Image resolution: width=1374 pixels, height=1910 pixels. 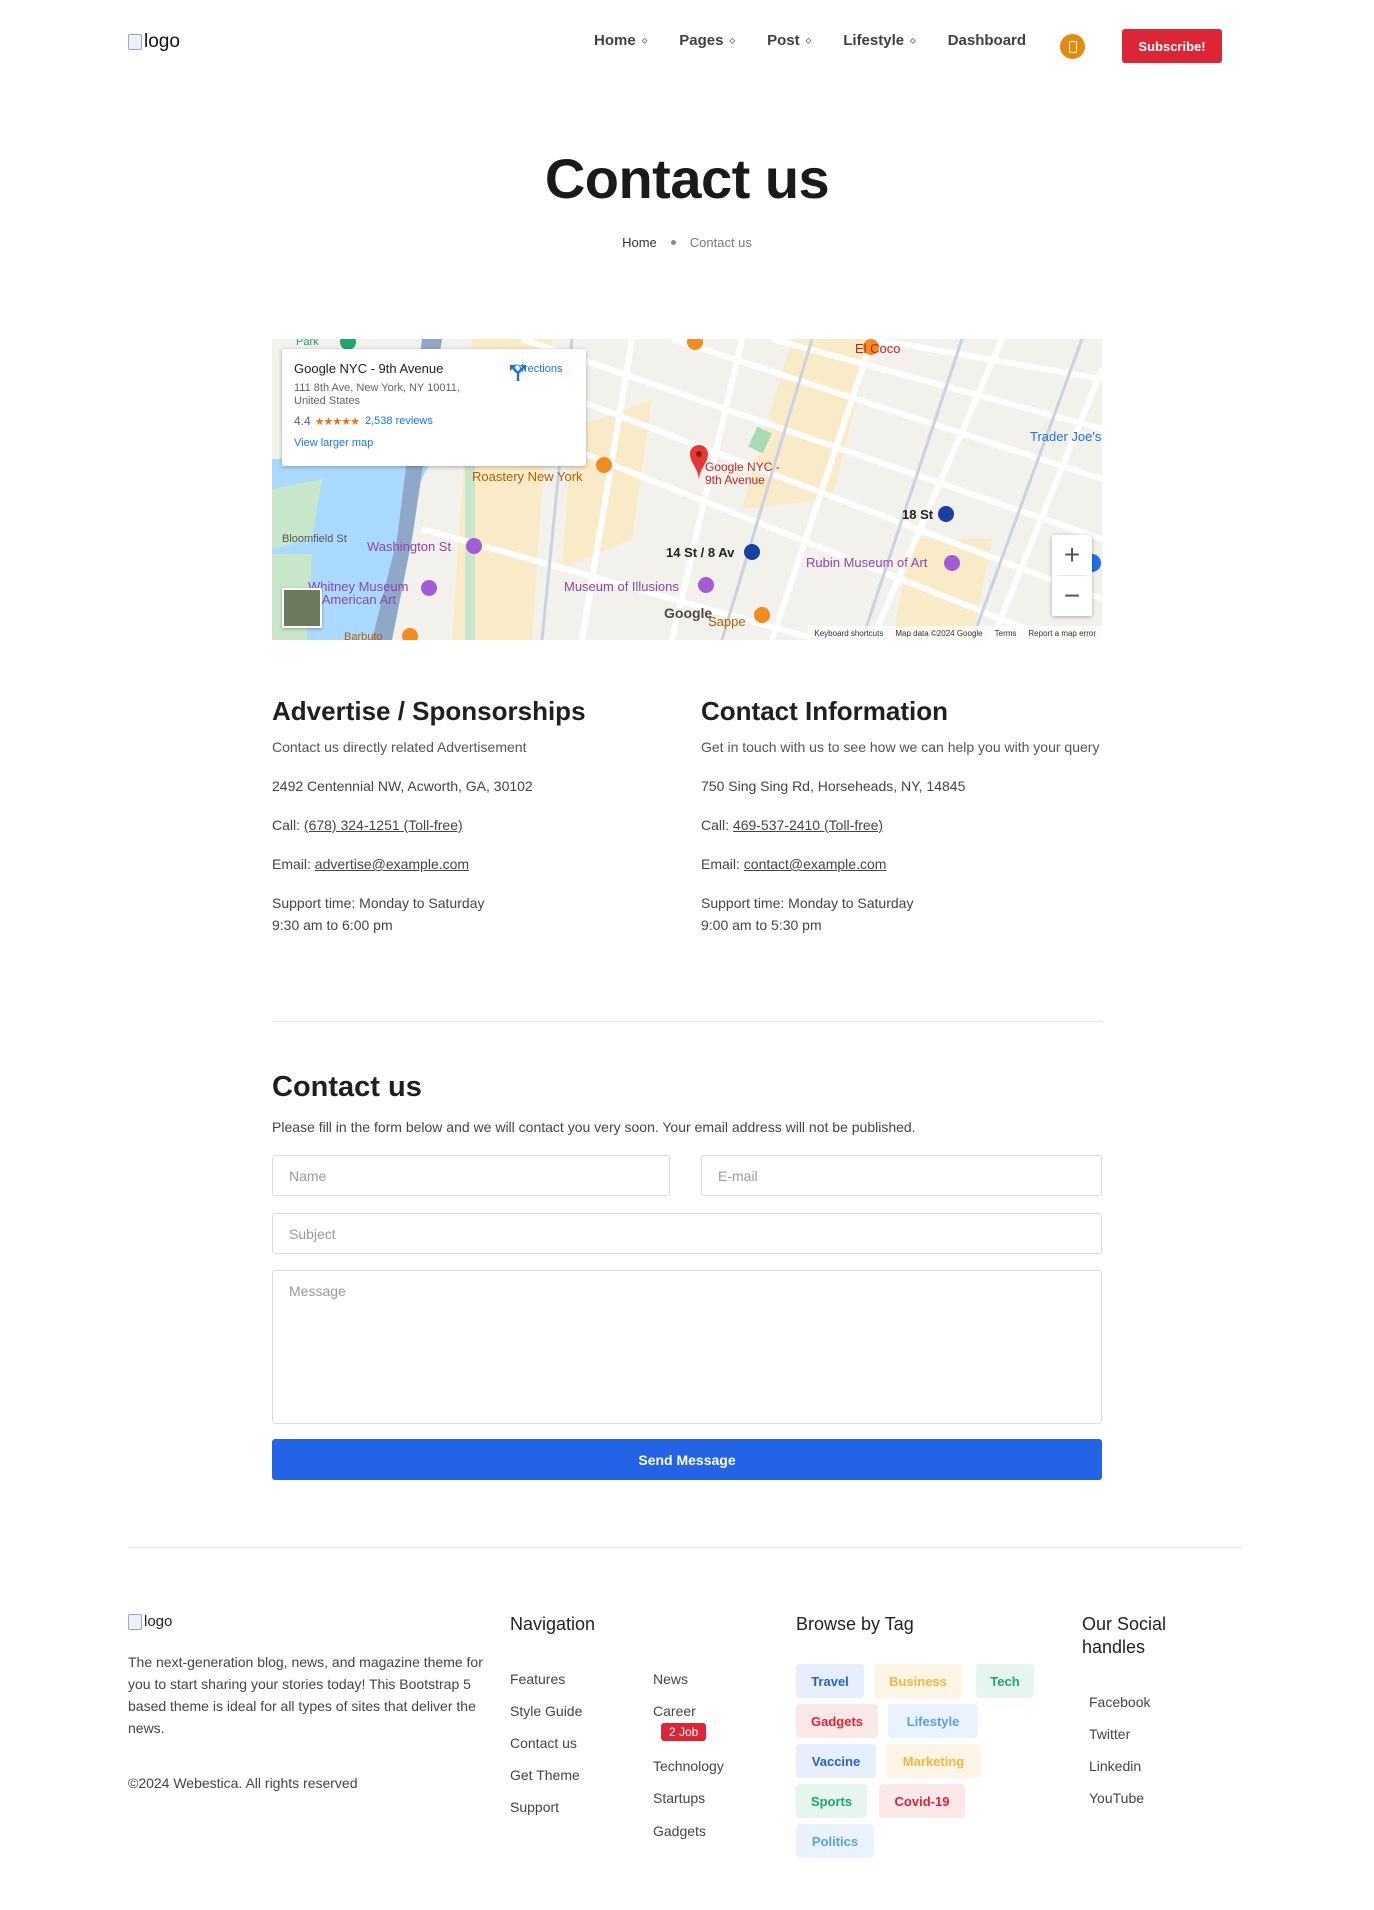 I want to click on map-label-barbuto: Barbuto, so click(x=363, y=635).